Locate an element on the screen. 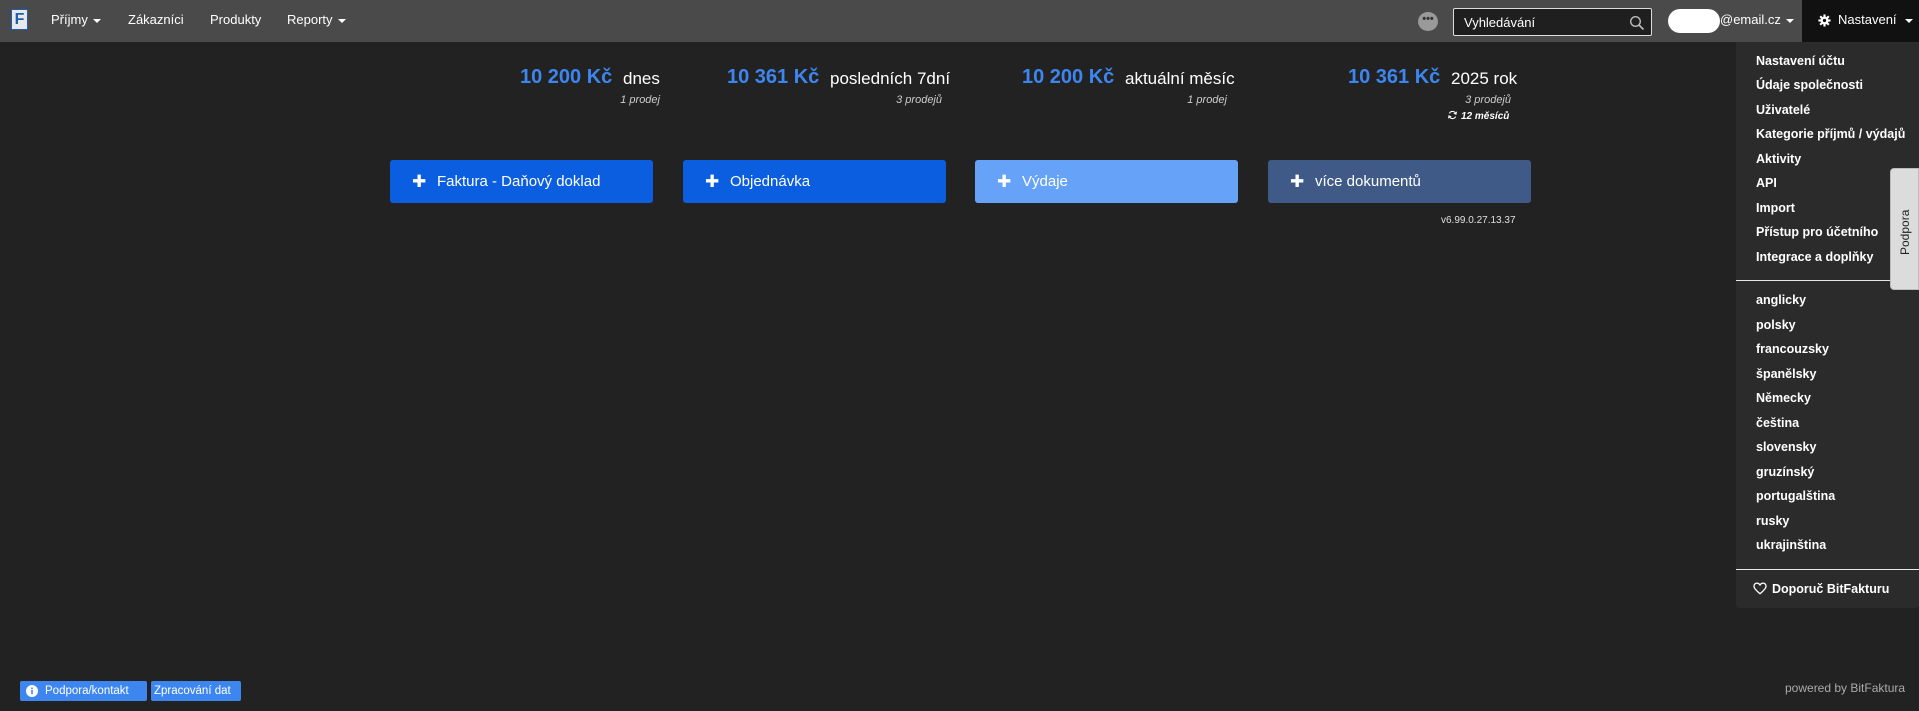 The image size is (1919, 711). new-expense-button: ✚ Výdaje is located at coordinates (1106, 181).